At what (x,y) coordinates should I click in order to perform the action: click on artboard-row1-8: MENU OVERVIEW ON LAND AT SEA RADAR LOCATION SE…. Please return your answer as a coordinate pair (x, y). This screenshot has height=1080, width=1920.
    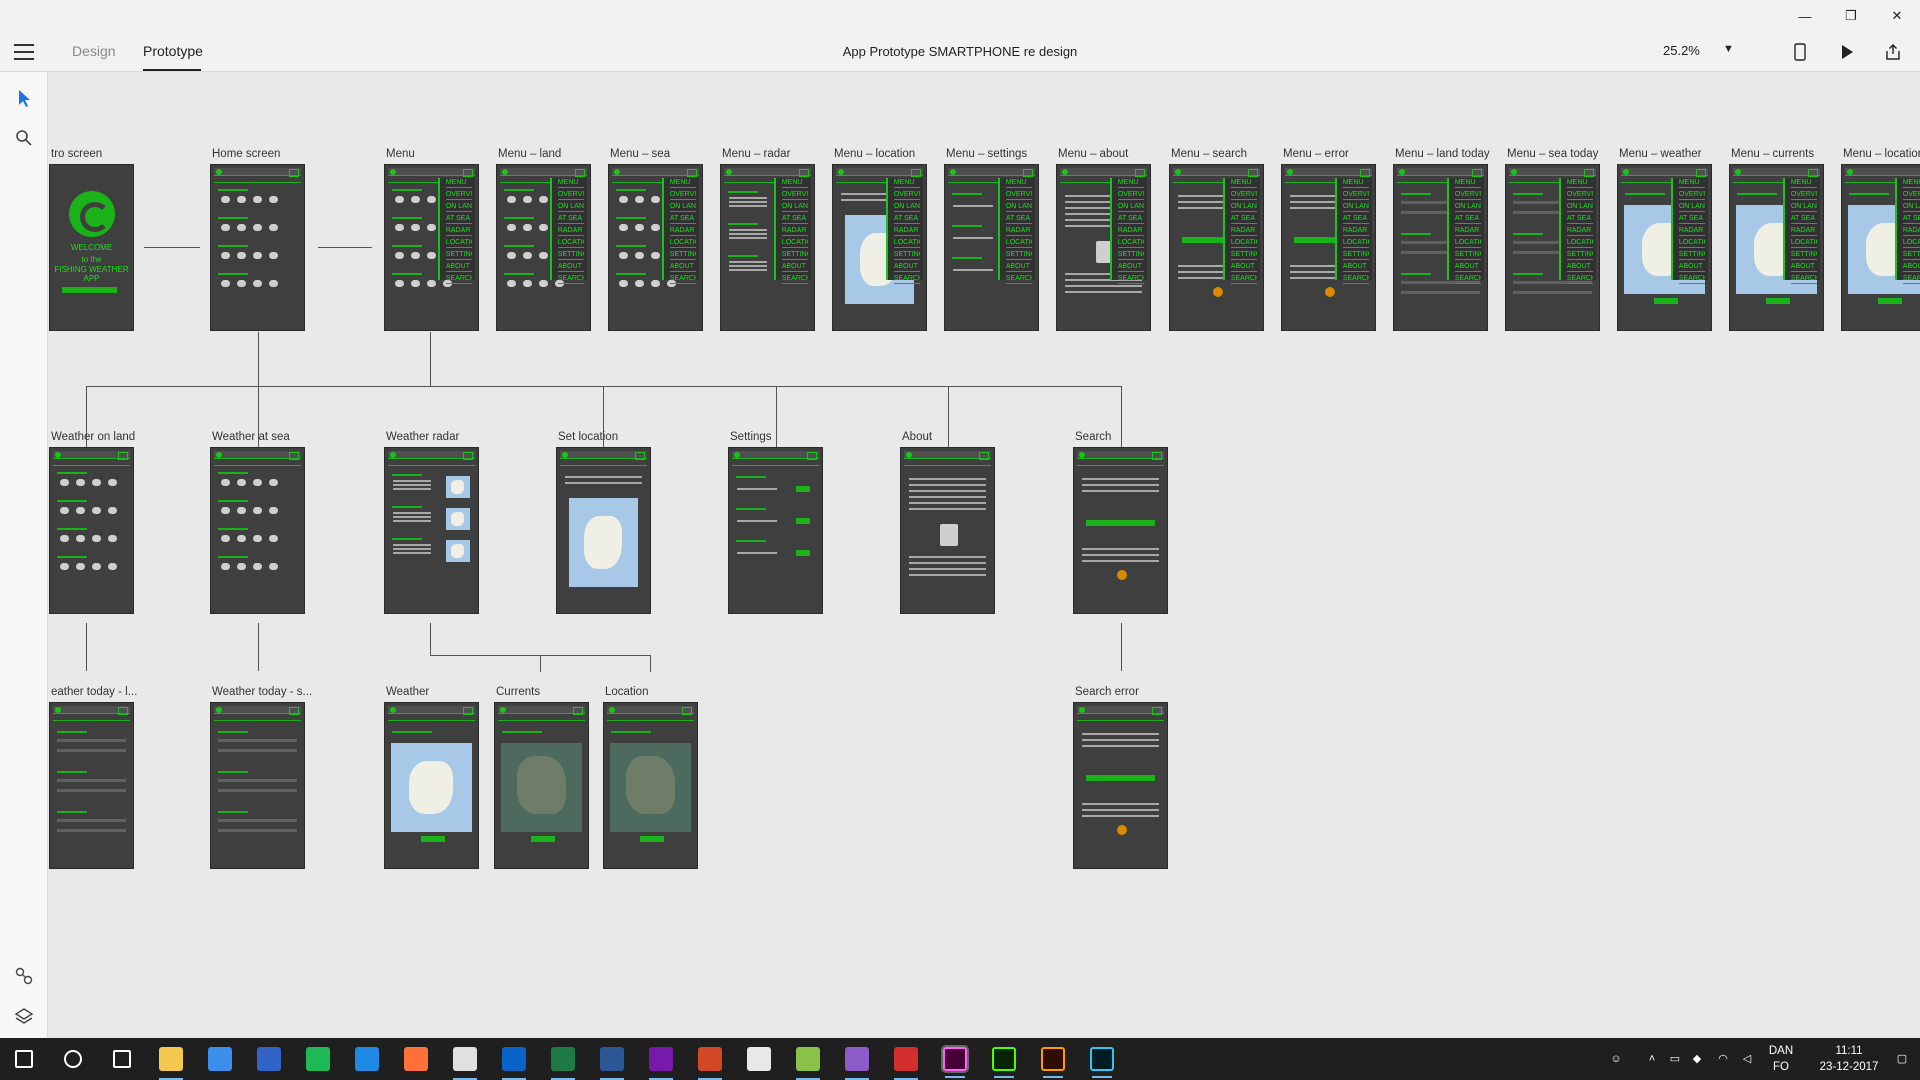
    Looking at the image, I should click on (1103, 247).